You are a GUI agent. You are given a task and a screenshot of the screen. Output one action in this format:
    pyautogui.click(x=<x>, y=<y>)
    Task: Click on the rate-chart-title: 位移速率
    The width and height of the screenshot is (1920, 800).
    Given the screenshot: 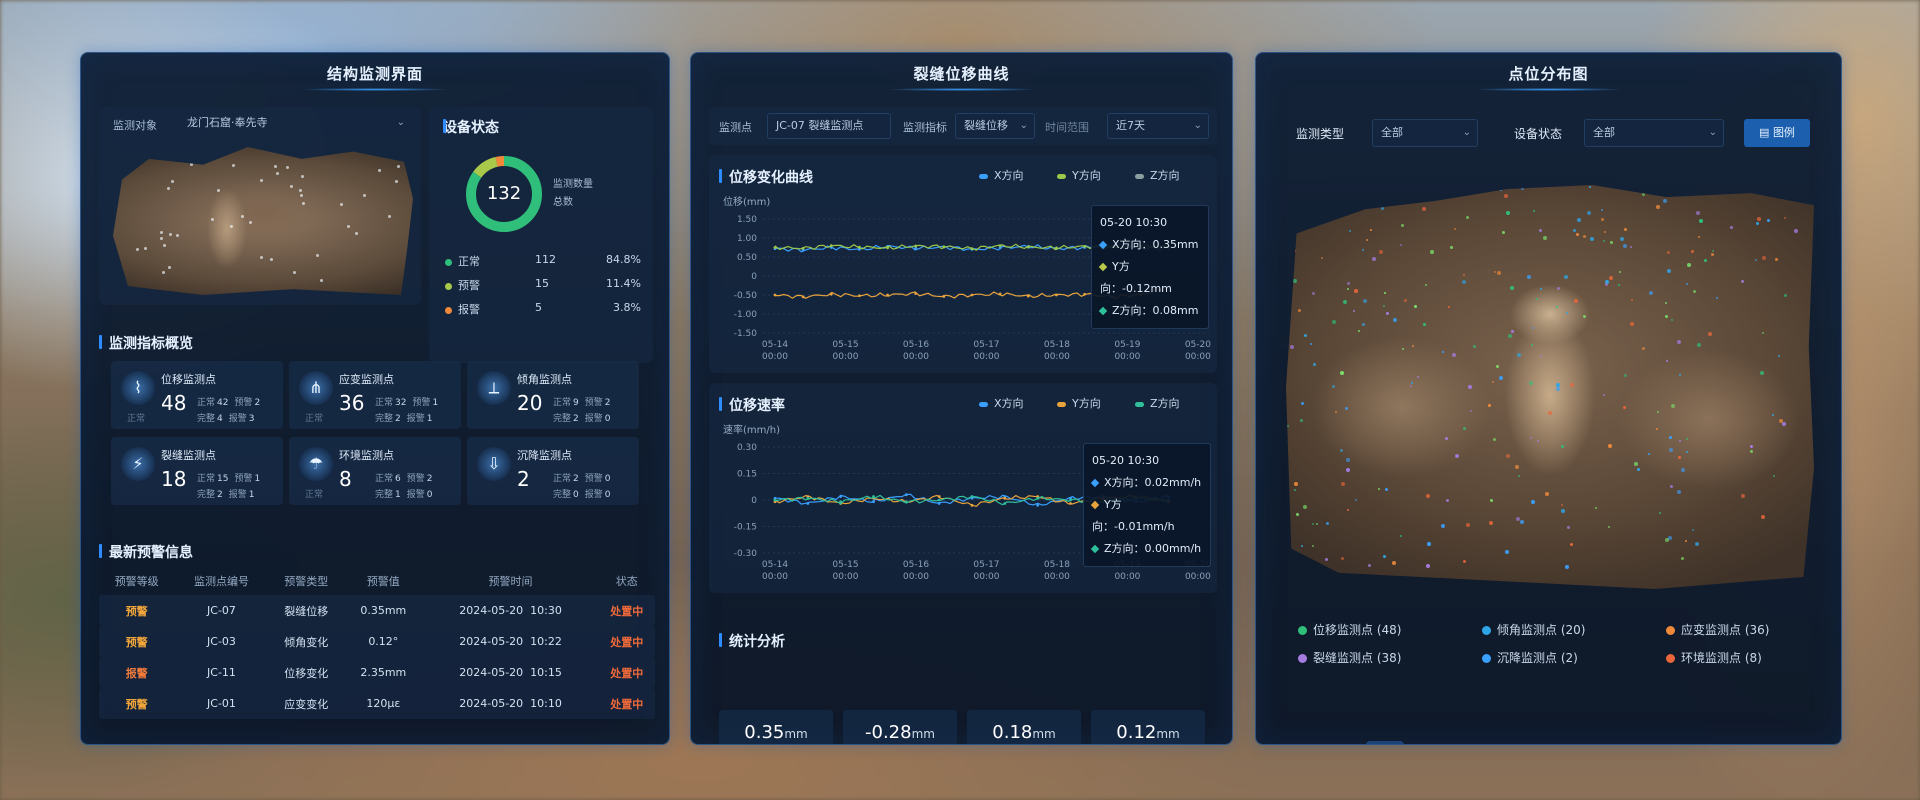 What is the action you would take?
    pyautogui.click(x=752, y=405)
    